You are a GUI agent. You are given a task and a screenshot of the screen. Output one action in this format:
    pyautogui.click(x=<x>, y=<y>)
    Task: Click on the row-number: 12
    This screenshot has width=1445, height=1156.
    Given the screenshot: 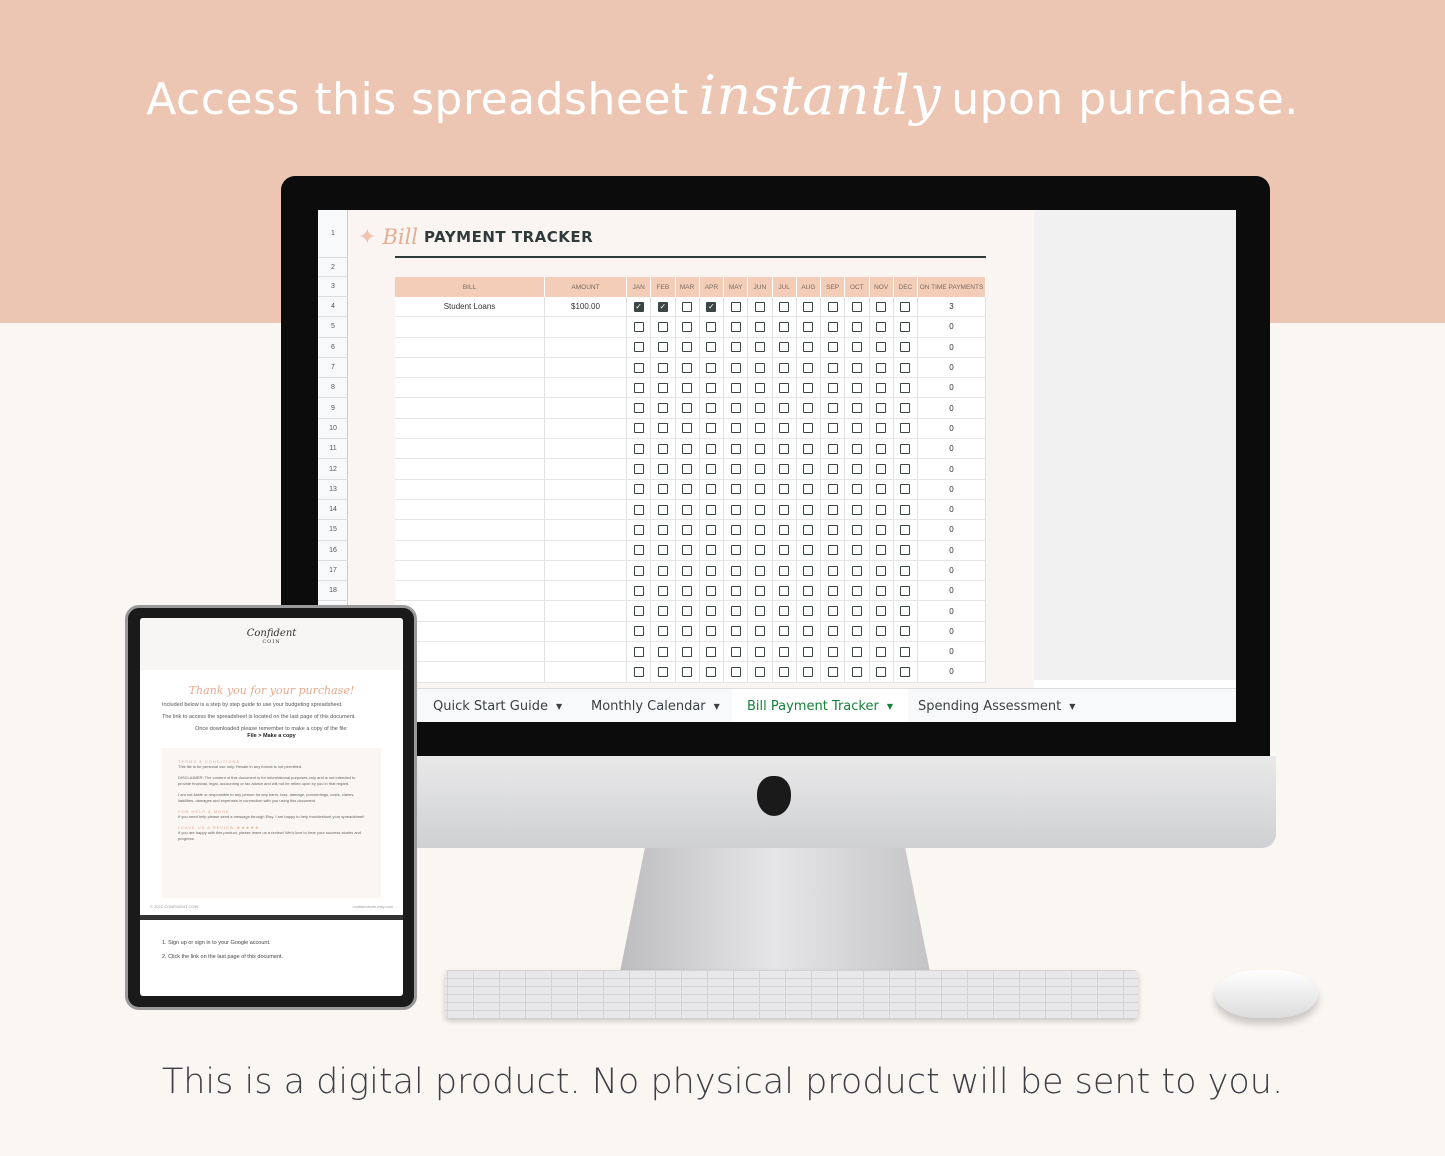 What is the action you would take?
    pyautogui.click(x=333, y=469)
    